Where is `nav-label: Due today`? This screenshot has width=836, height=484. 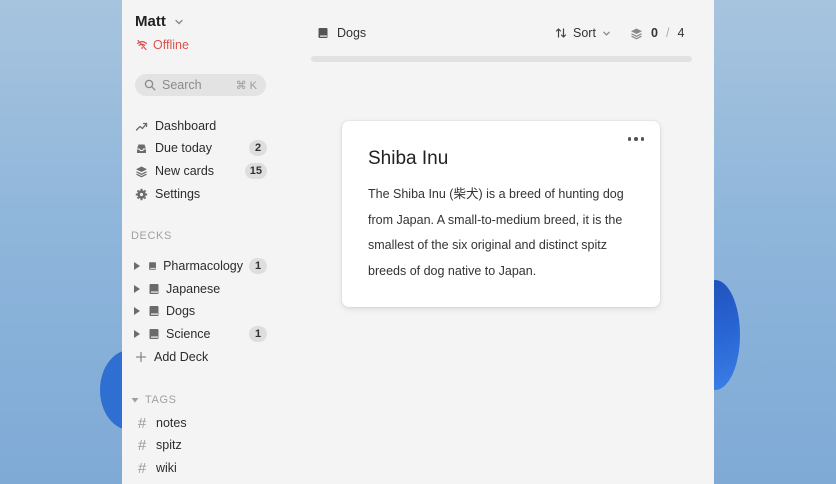 nav-label: Due today is located at coordinates (183, 148).